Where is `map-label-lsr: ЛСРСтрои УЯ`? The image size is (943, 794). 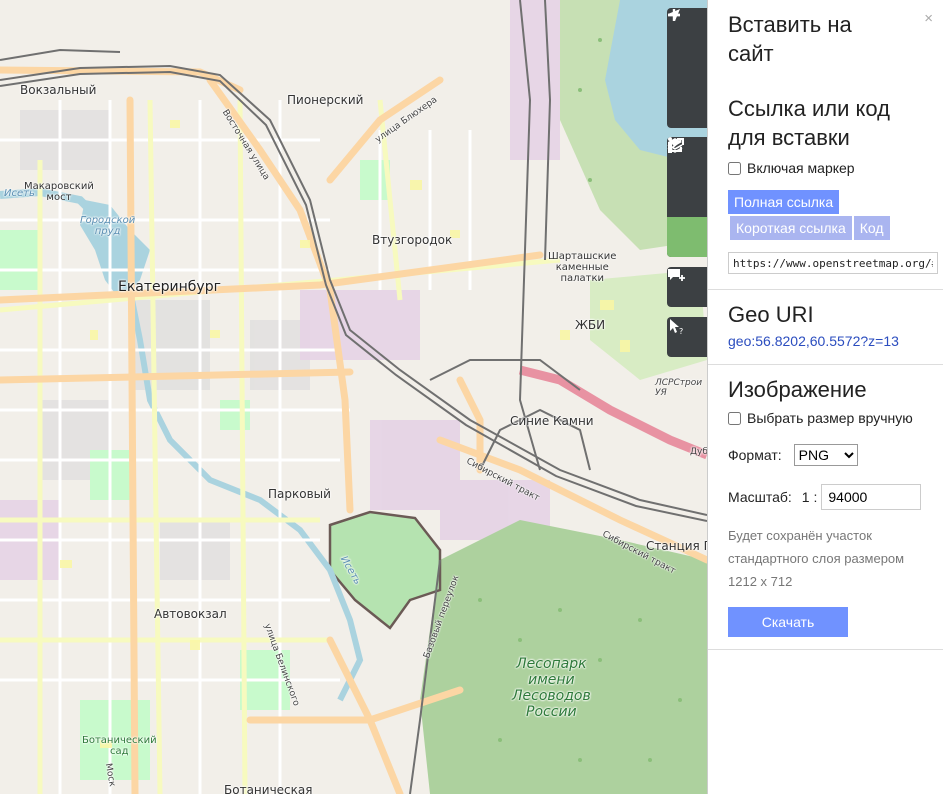 map-label-lsr: ЛСРСтрои УЯ is located at coordinates (679, 388).